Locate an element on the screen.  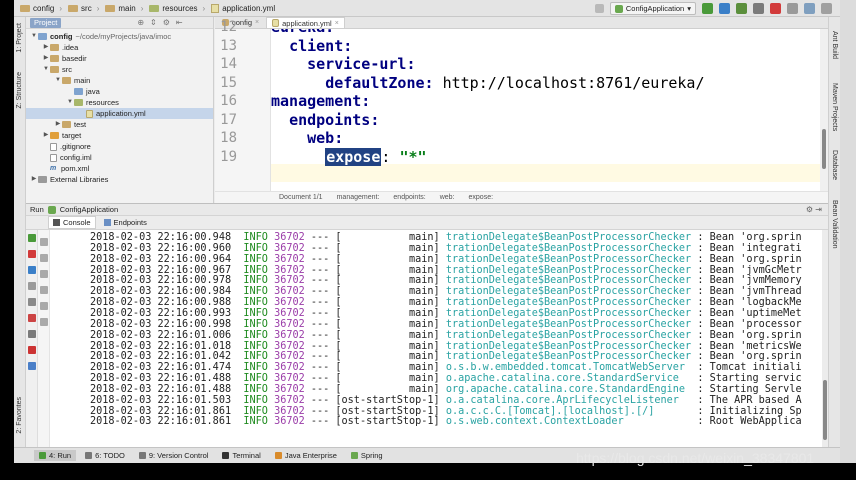
back-icon is located at coordinates (599, 8).